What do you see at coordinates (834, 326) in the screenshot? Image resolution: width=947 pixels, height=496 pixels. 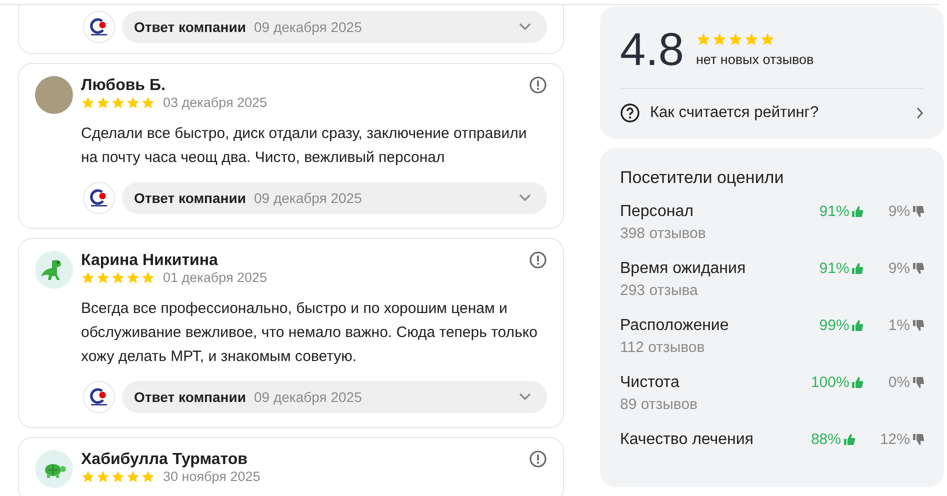 I see `positive-percent: 99%` at bounding box center [834, 326].